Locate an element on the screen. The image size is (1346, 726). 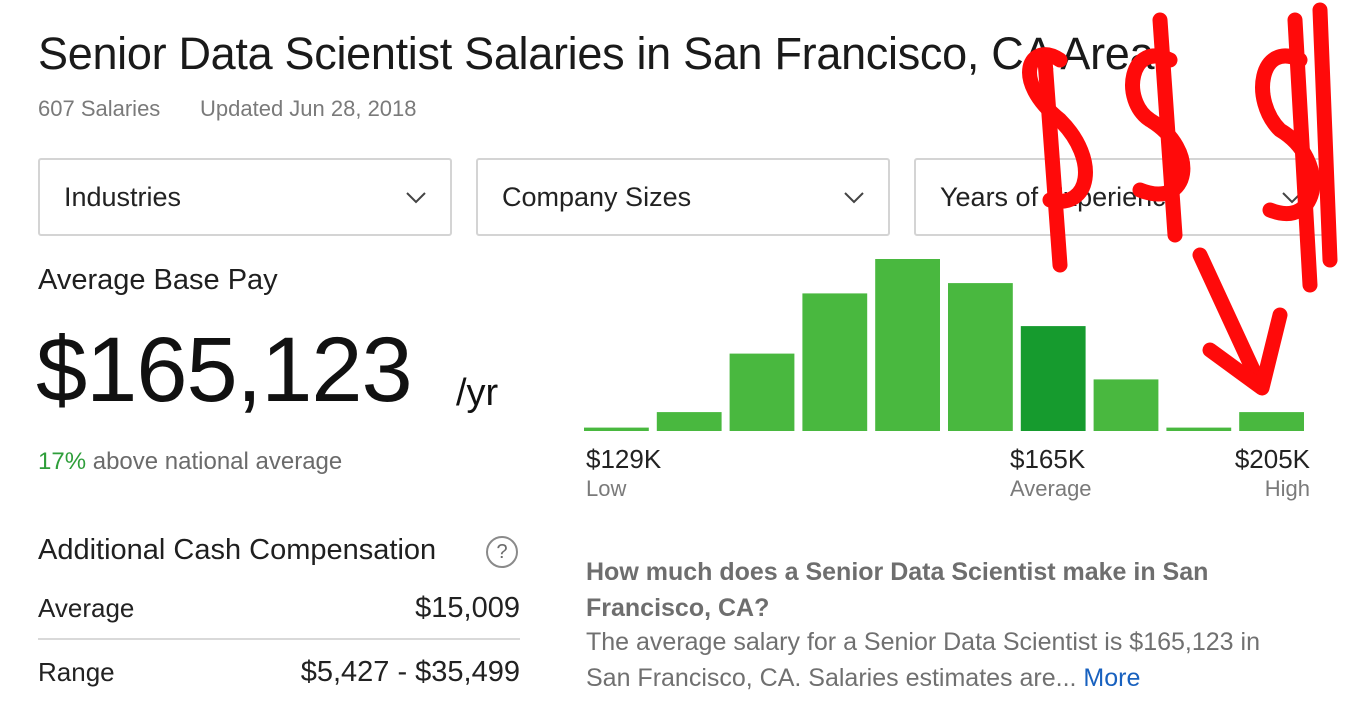
updated-date: Updated Jun 28, 2018 is located at coordinates (308, 108).